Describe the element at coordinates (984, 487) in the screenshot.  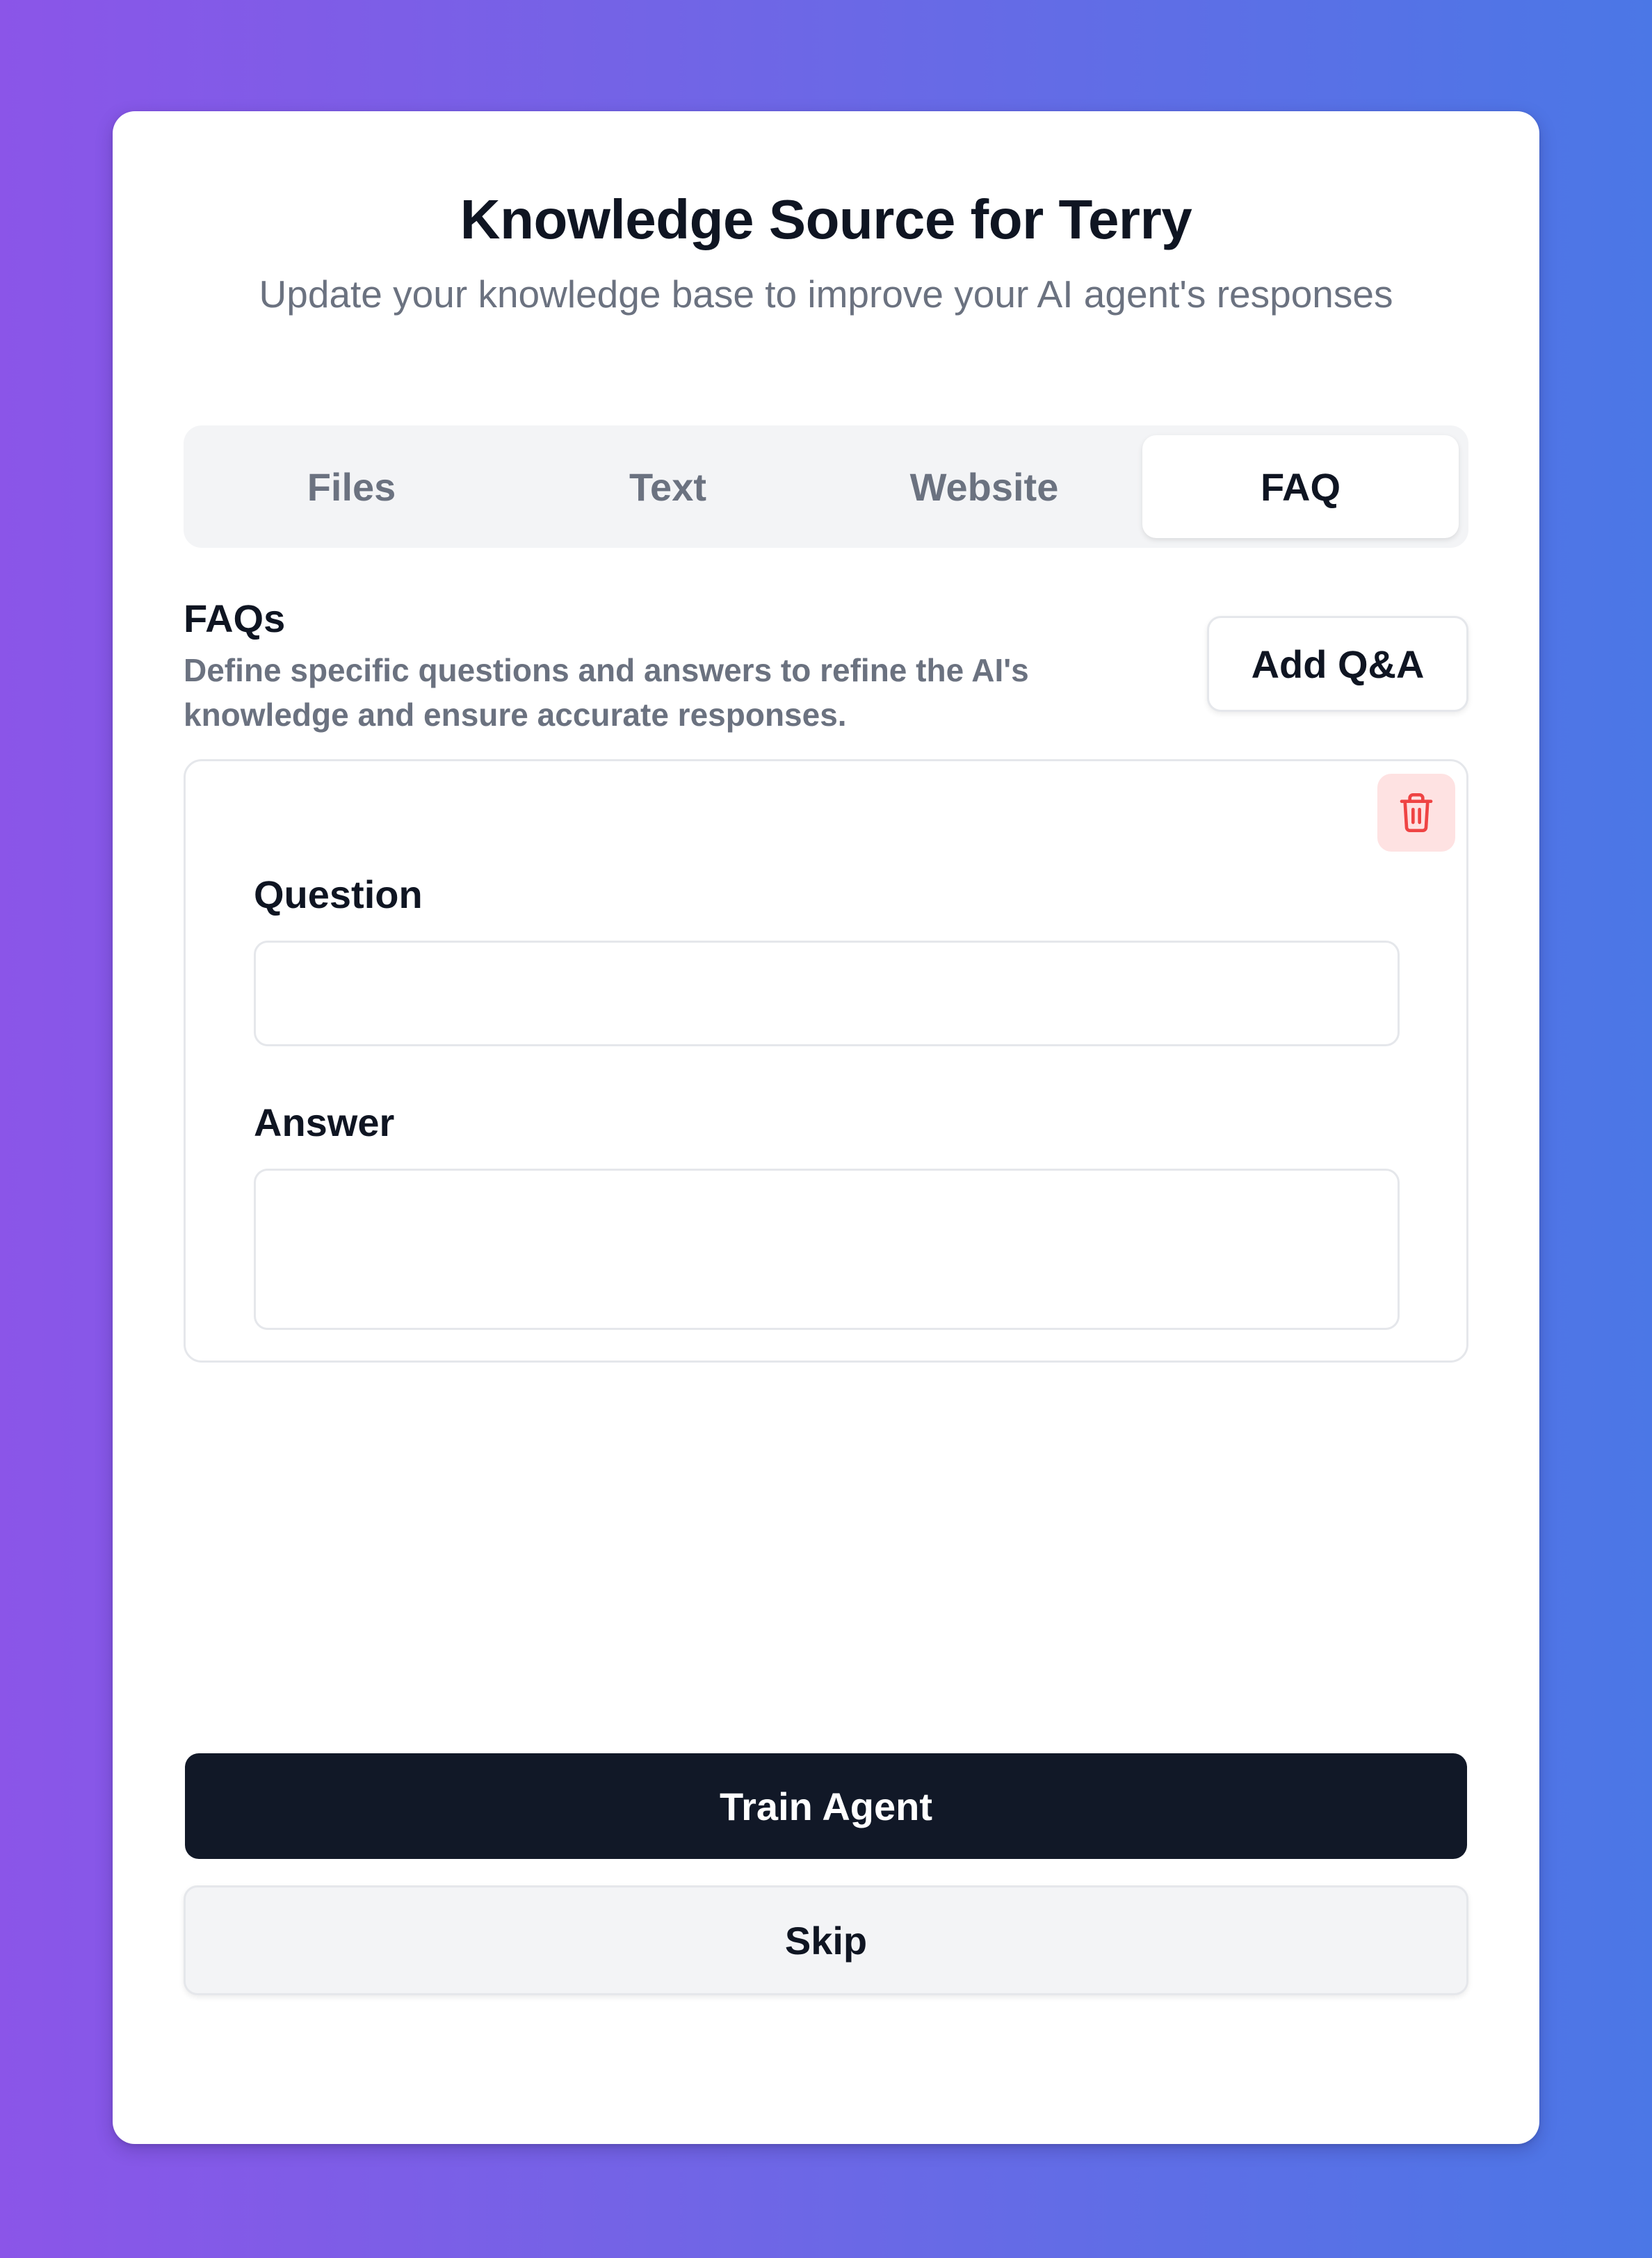
I see `tab-website: Website` at that location.